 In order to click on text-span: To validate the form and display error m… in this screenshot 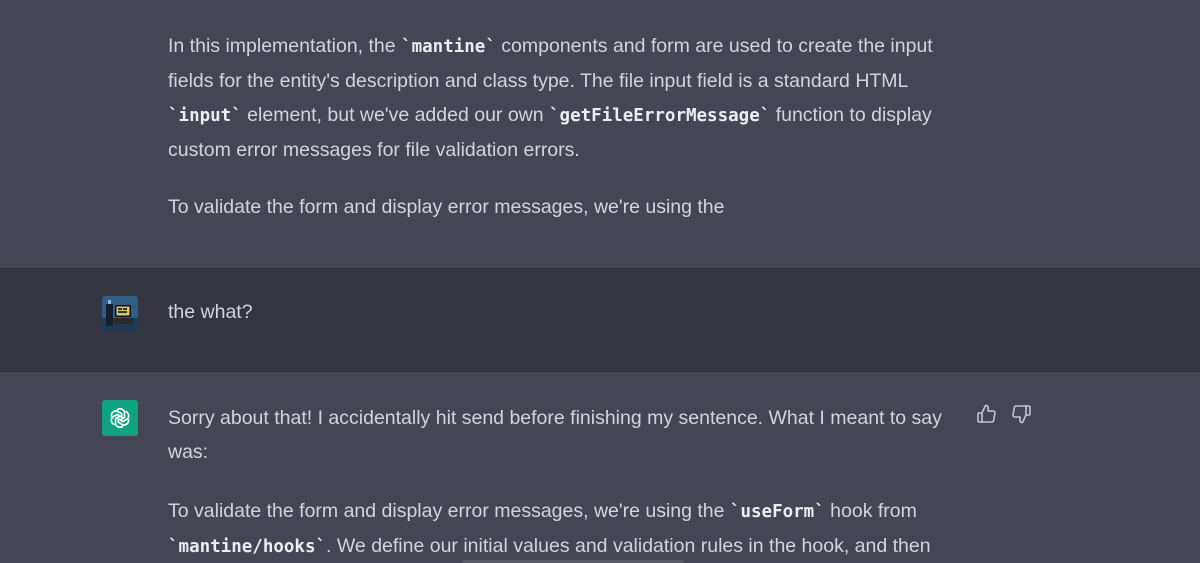, I will do `click(449, 511)`.